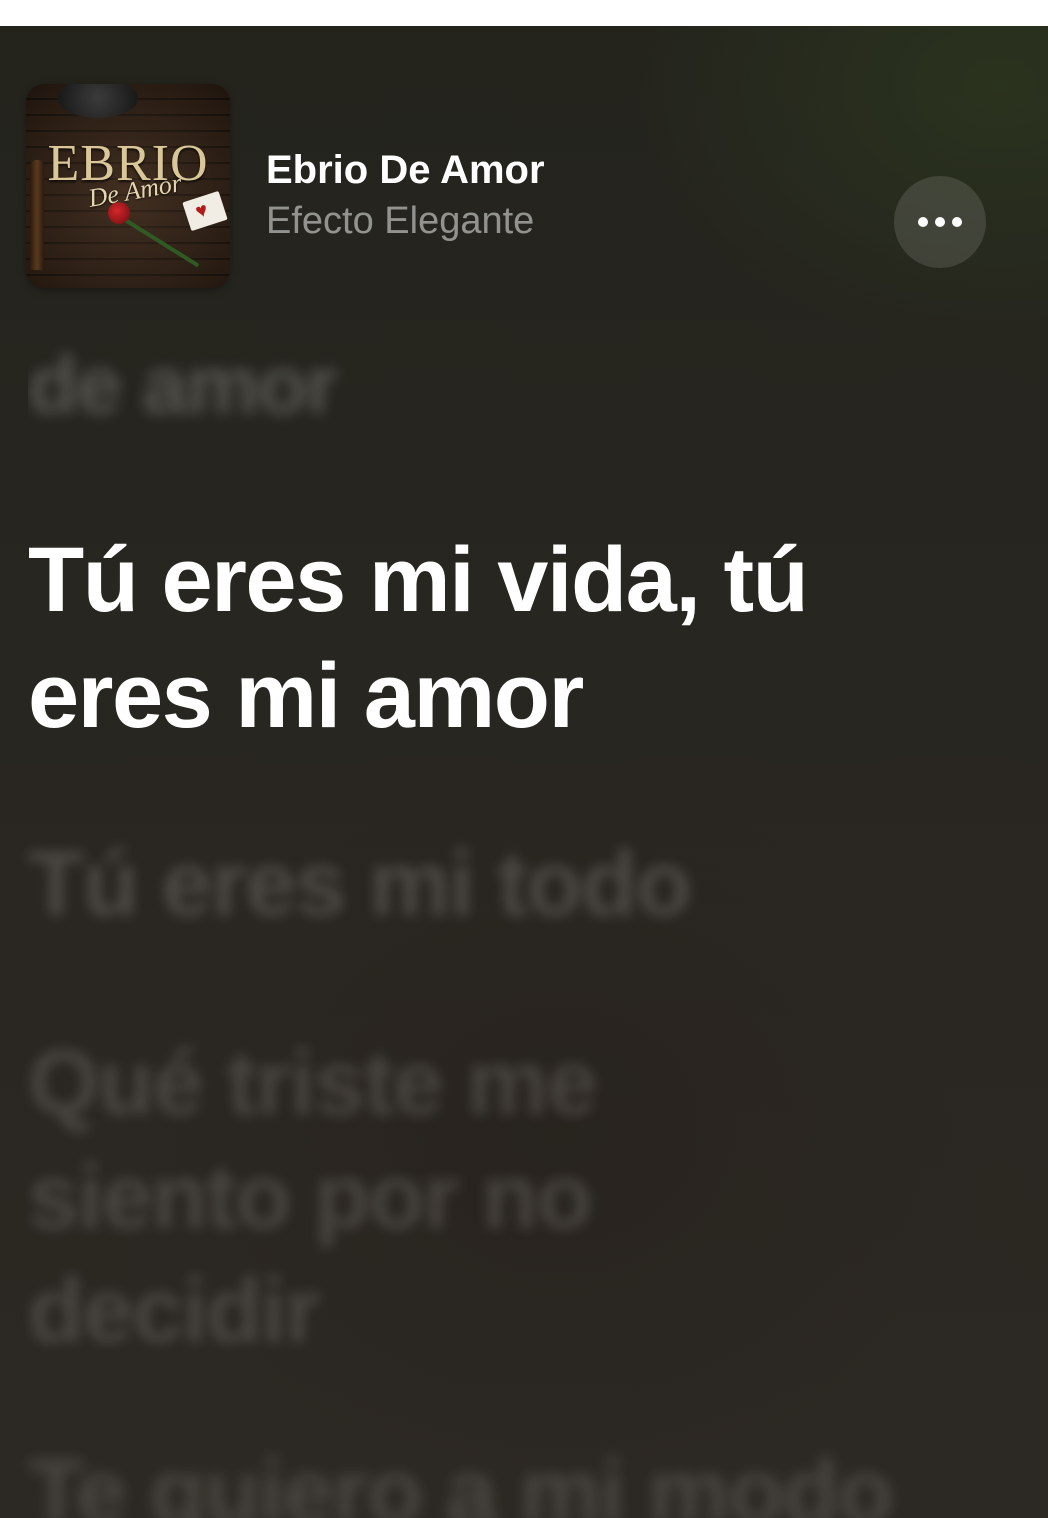 Image resolution: width=1048 pixels, height=1518 pixels. What do you see at coordinates (478, 638) in the screenshot?
I see `lyric-line-active: Tú eres mi vida, tú eres mi amor` at bounding box center [478, 638].